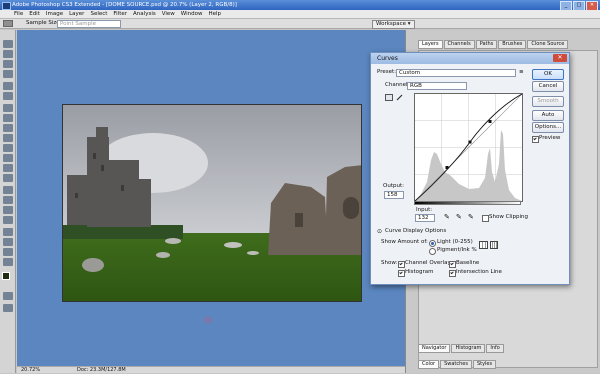 This screenshot has width=600, height=374. Describe the element at coordinates (208, 320) in the screenshot. I see `crosshair-marker-icon` at that location.